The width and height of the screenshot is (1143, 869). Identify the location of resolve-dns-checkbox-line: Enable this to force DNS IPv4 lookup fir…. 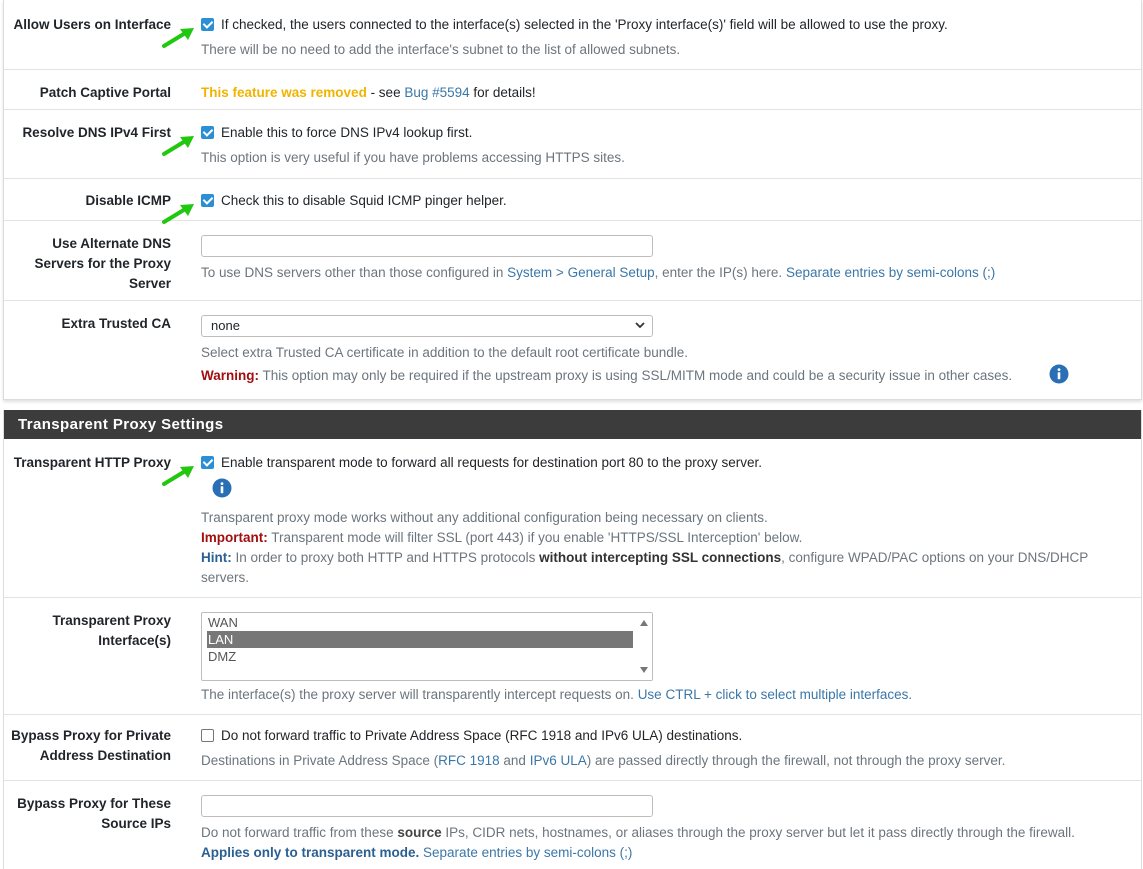
(336, 133).